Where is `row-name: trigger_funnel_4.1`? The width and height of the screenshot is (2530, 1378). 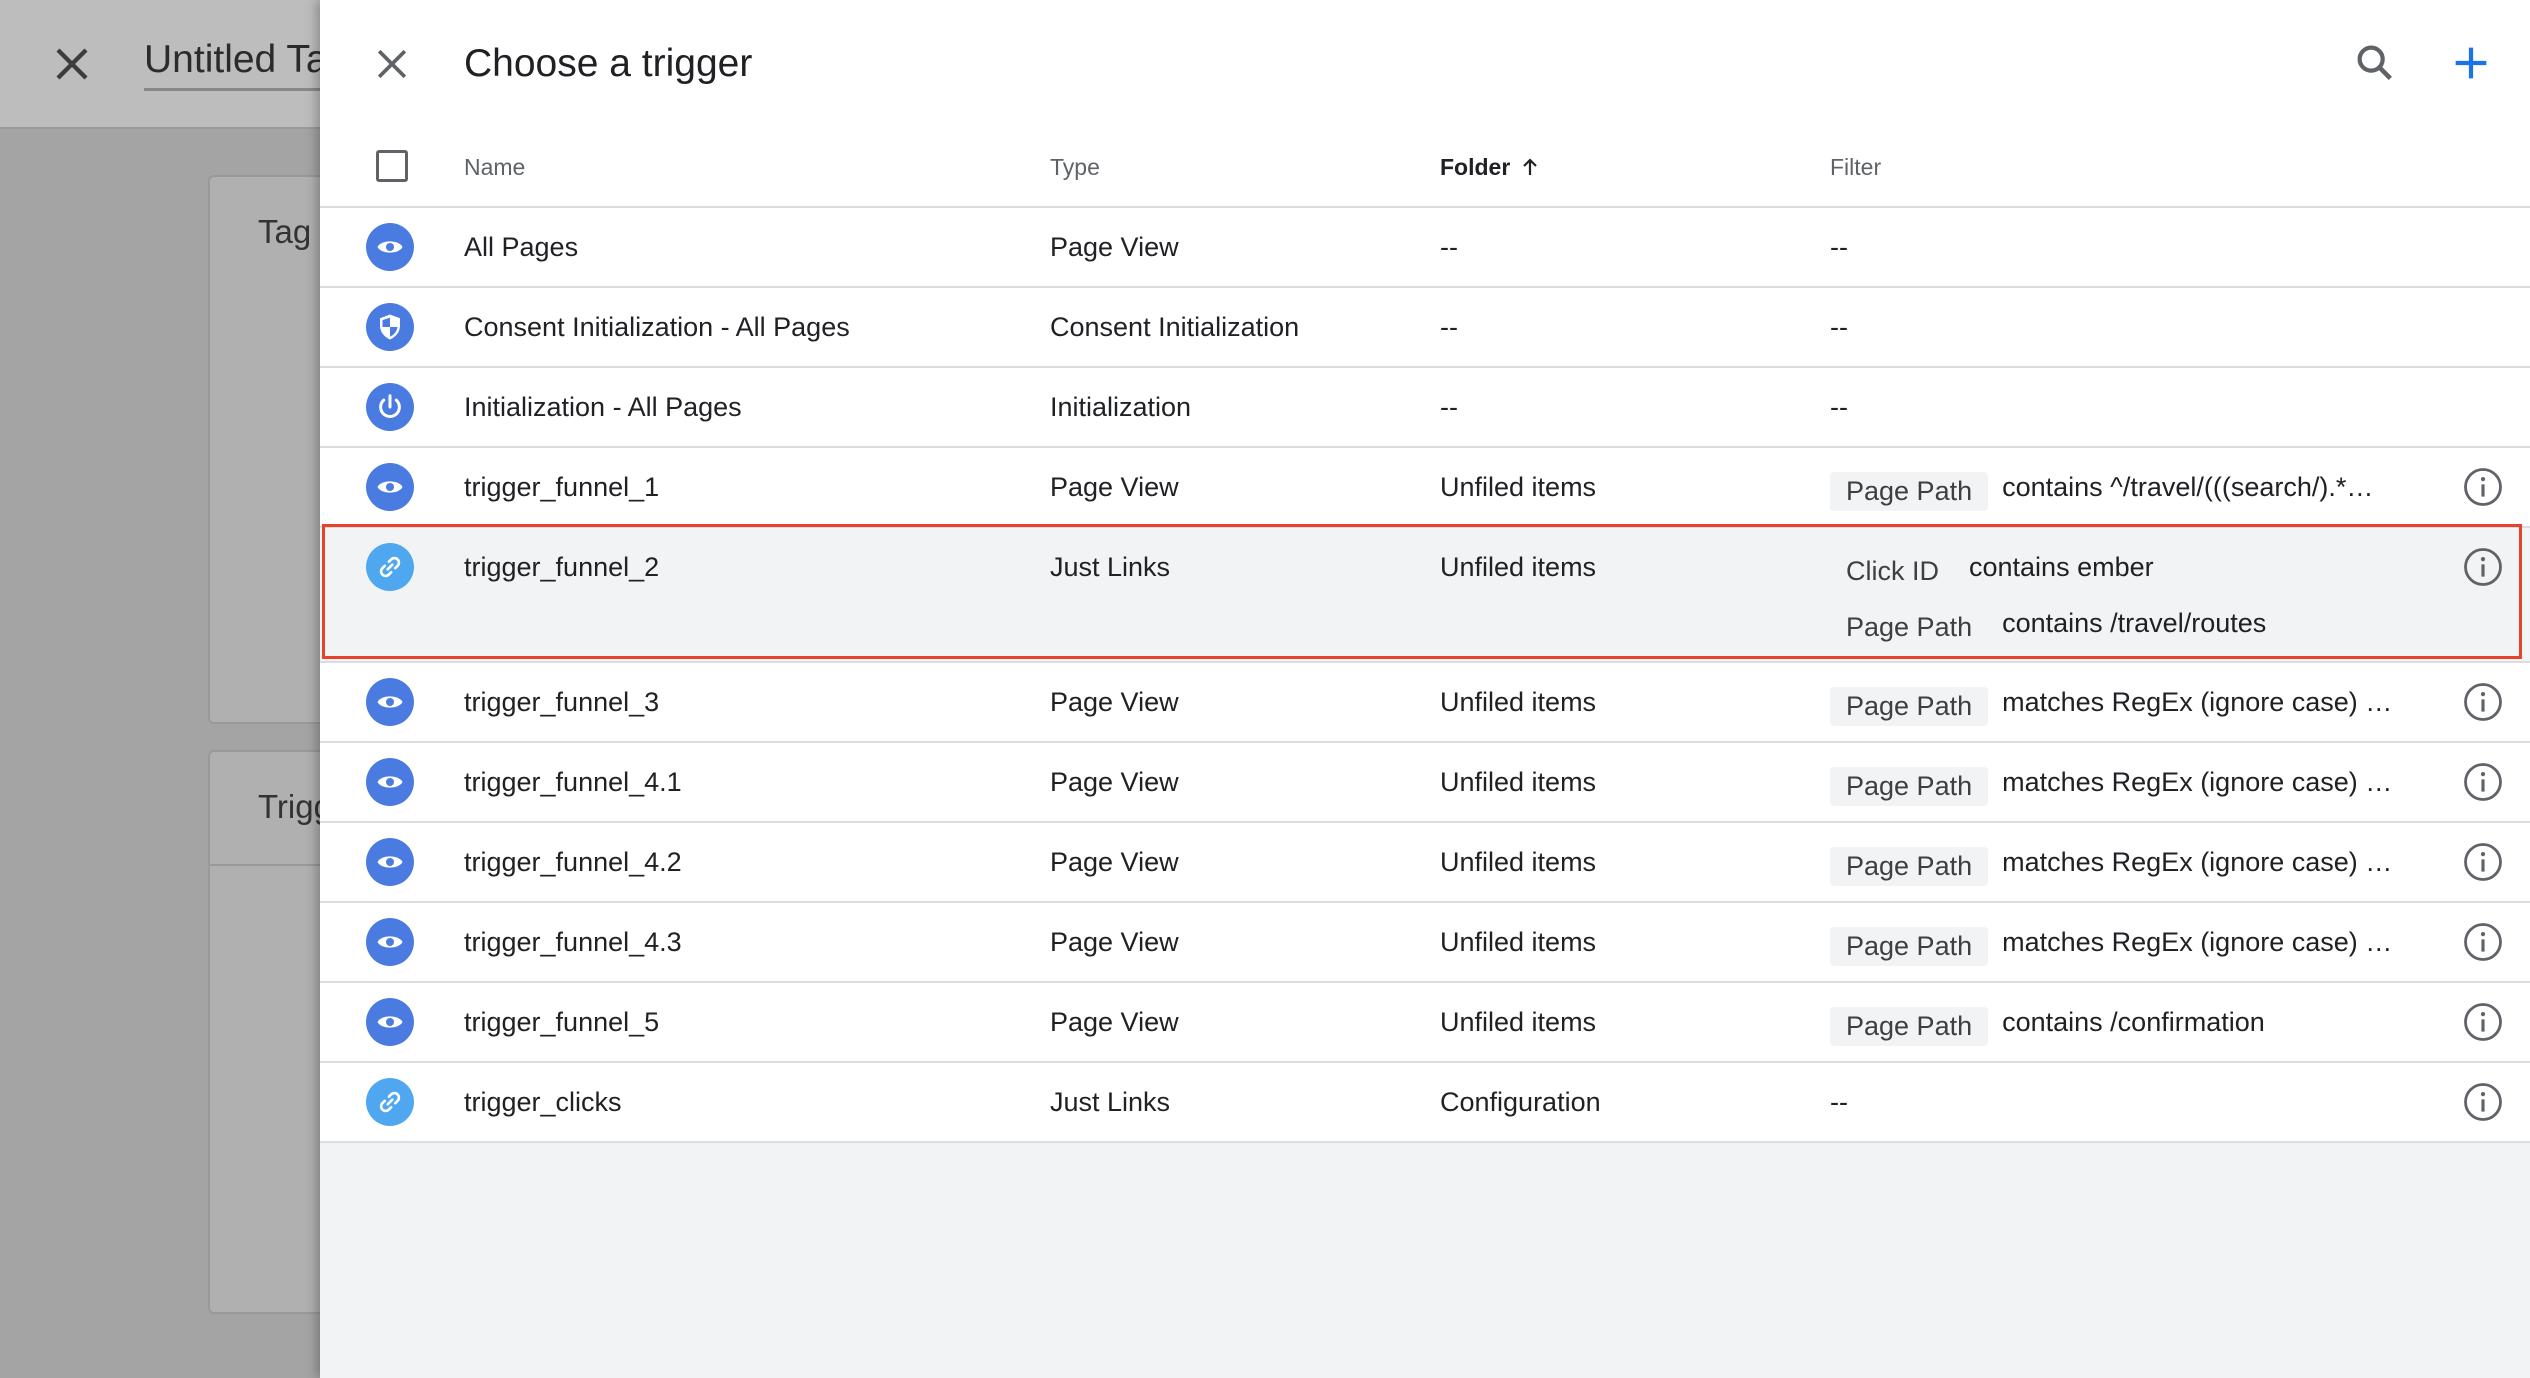 row-name: trigger_funnel_4.1 is located at coordinates (573, 782).